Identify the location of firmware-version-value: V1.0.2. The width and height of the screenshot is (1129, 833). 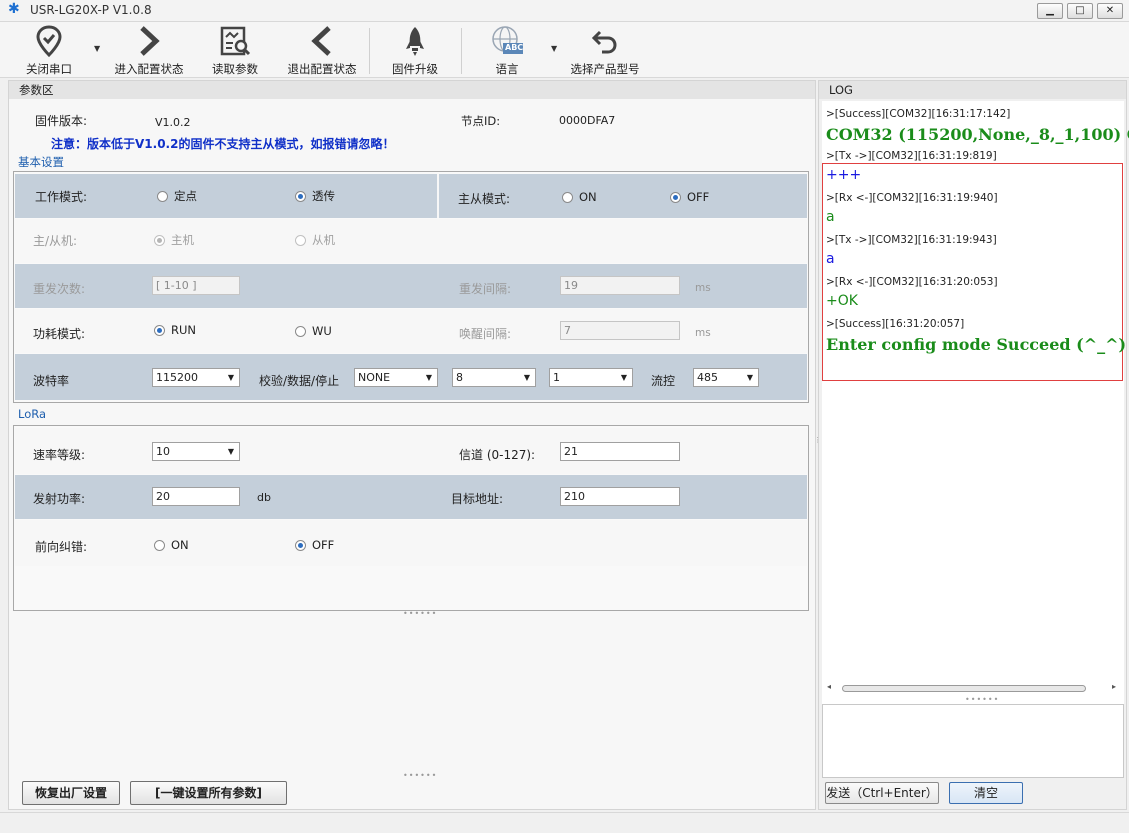
(173, 122).